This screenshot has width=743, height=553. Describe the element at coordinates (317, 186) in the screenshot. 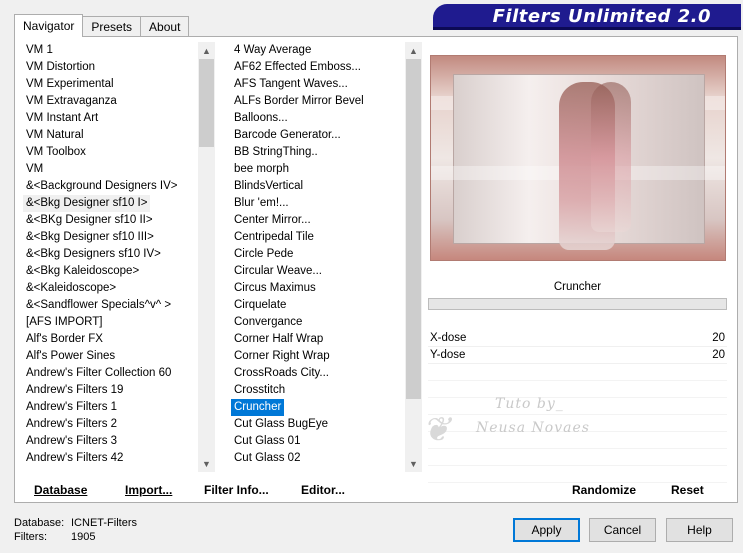

I see `list-item: BlindsVertical` at that location.